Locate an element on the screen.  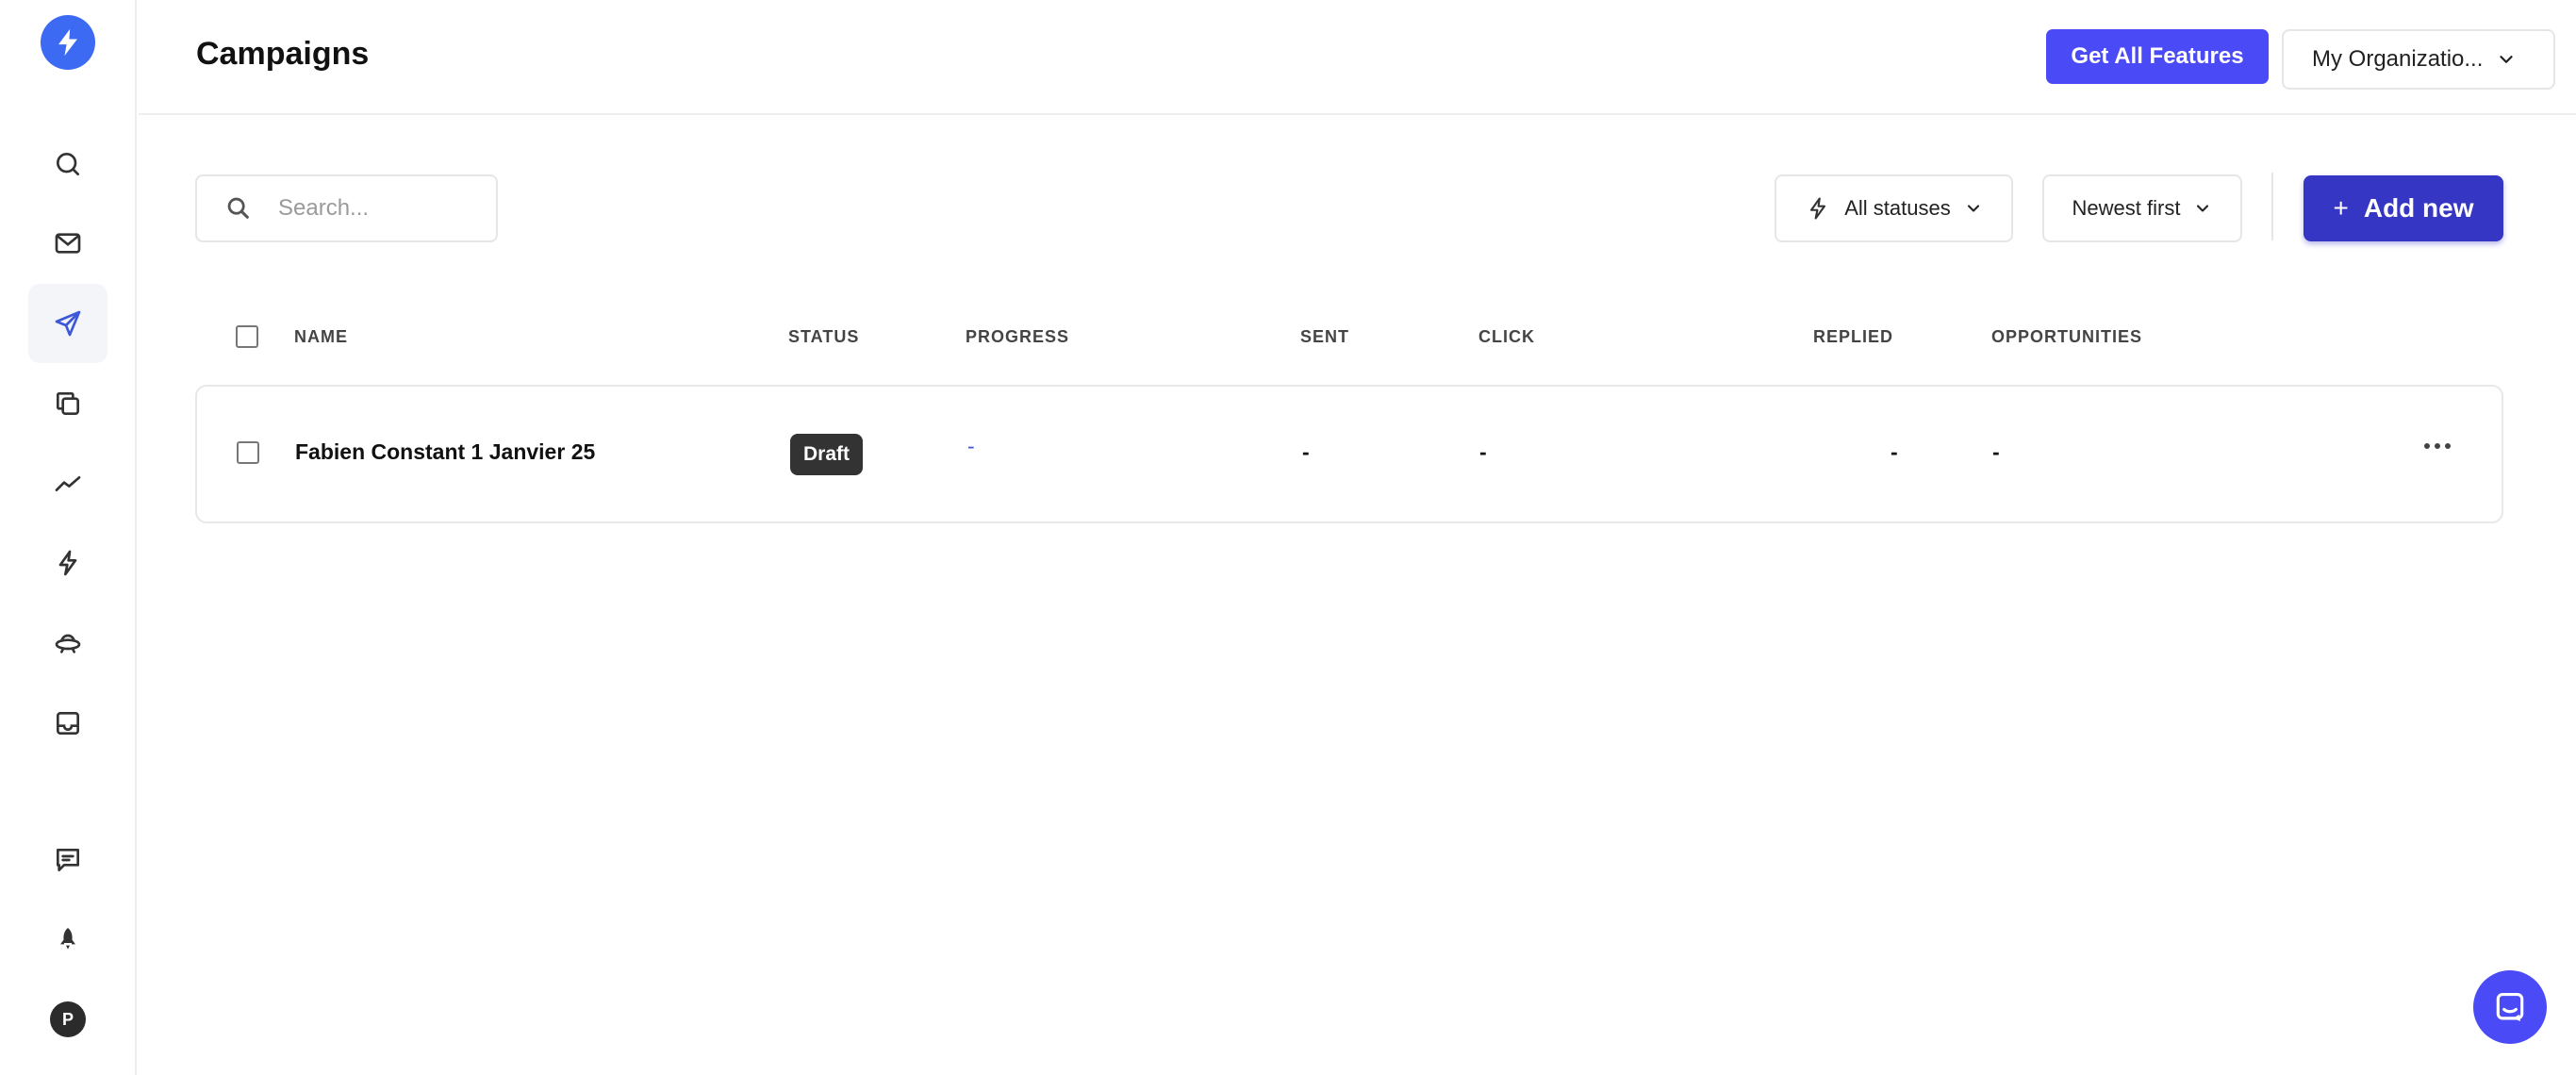
search-input is located at coordinates (372, 208).